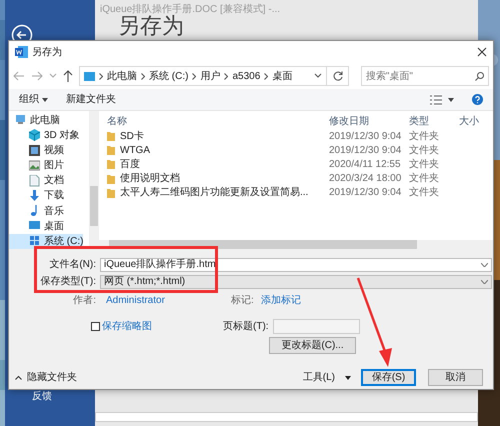 Image resolution: width=500 pixels, height=426 pixels. Describe the element at coordinates (474, 121) in the screenshot. I see `column-header: 大小` at that location.